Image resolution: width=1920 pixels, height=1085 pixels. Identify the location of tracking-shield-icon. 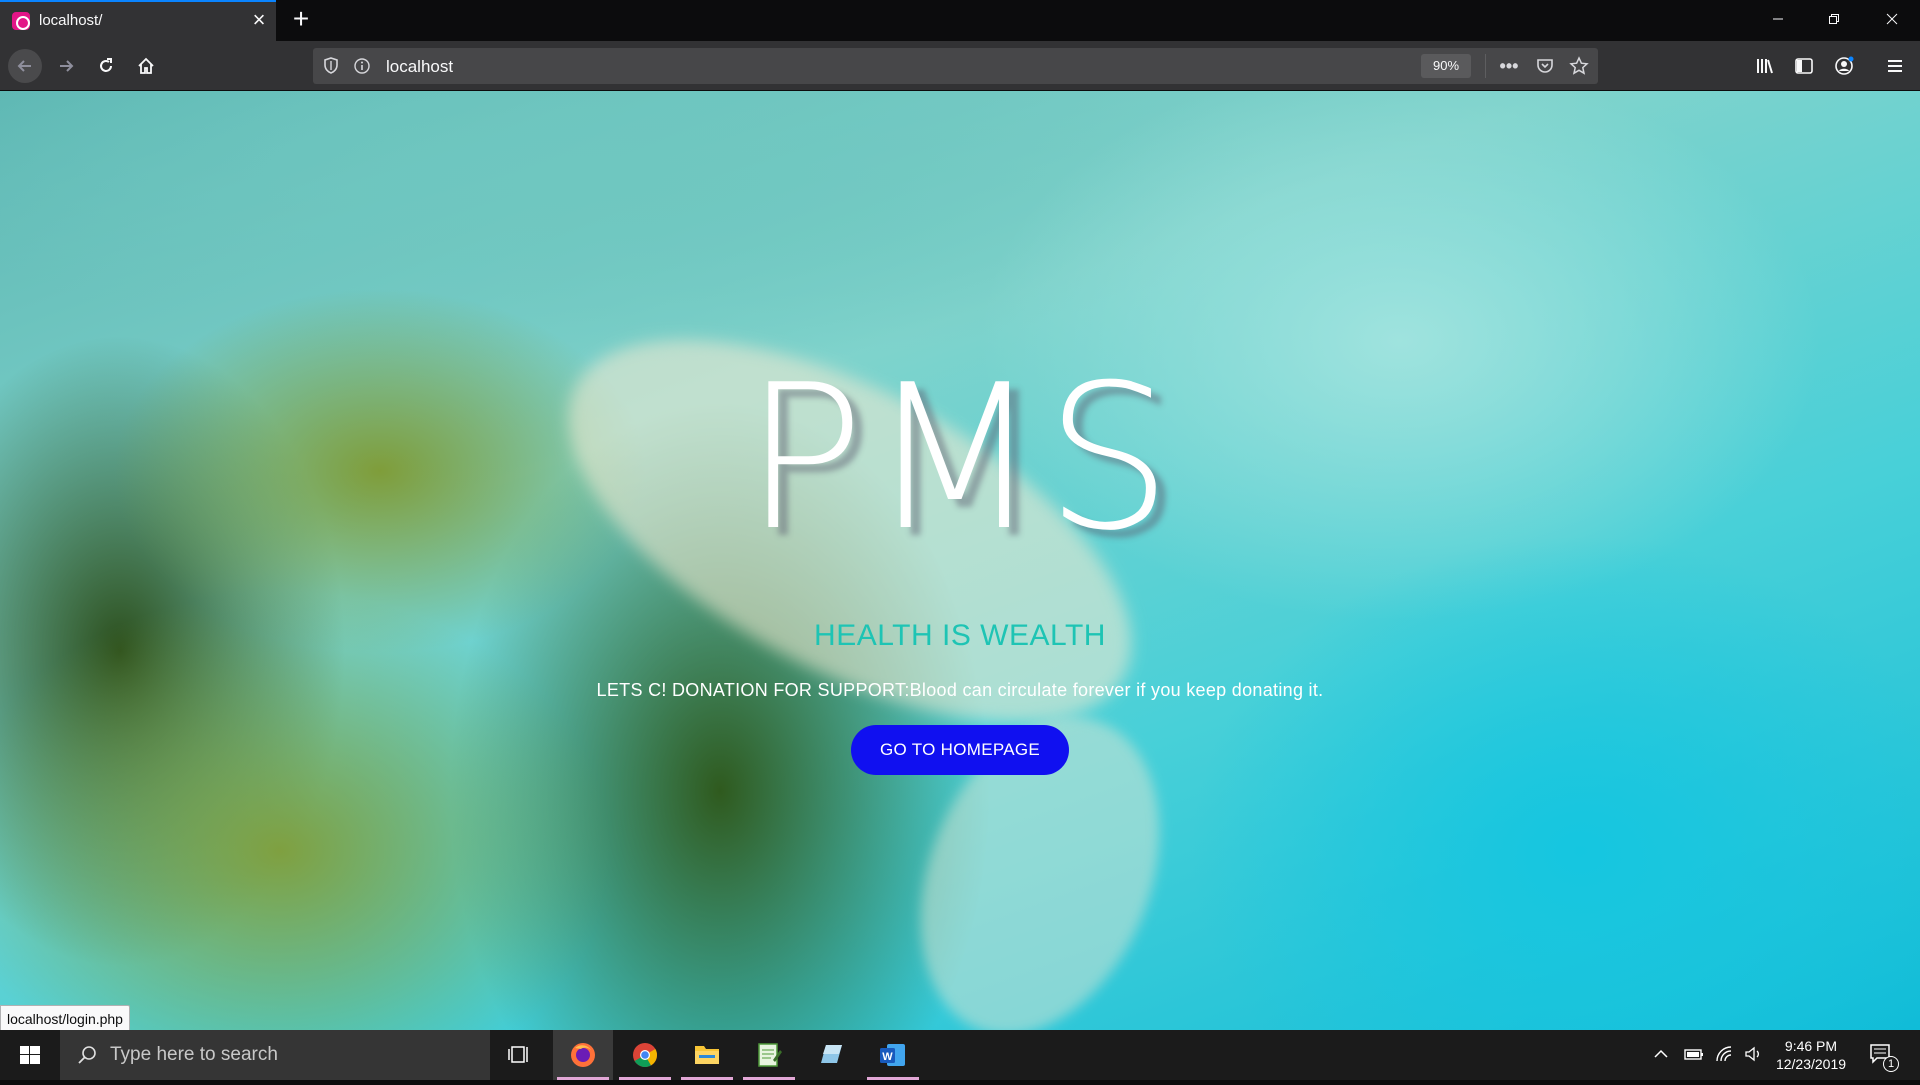
(331, 66).